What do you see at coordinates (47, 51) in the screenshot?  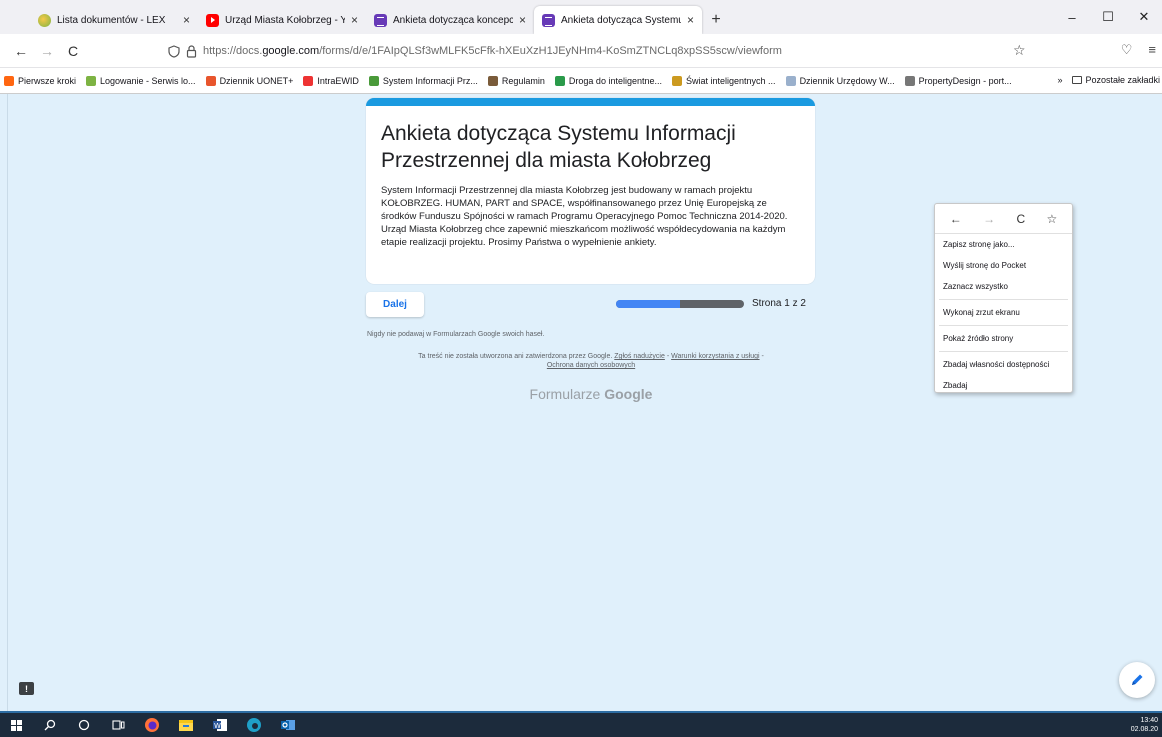 I see `forward-button: →` at bounding box center [47, 51].